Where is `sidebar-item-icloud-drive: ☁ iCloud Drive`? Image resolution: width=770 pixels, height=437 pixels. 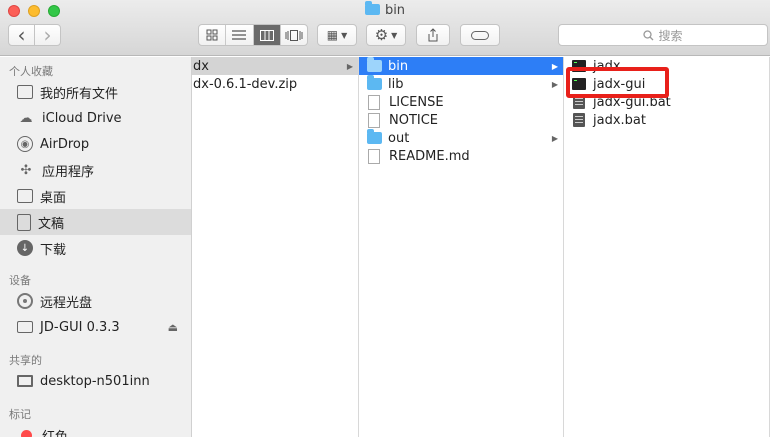
sidebar-item-icloud-drive: ☁ iCloud Drive is located at coordinates (95, 118).